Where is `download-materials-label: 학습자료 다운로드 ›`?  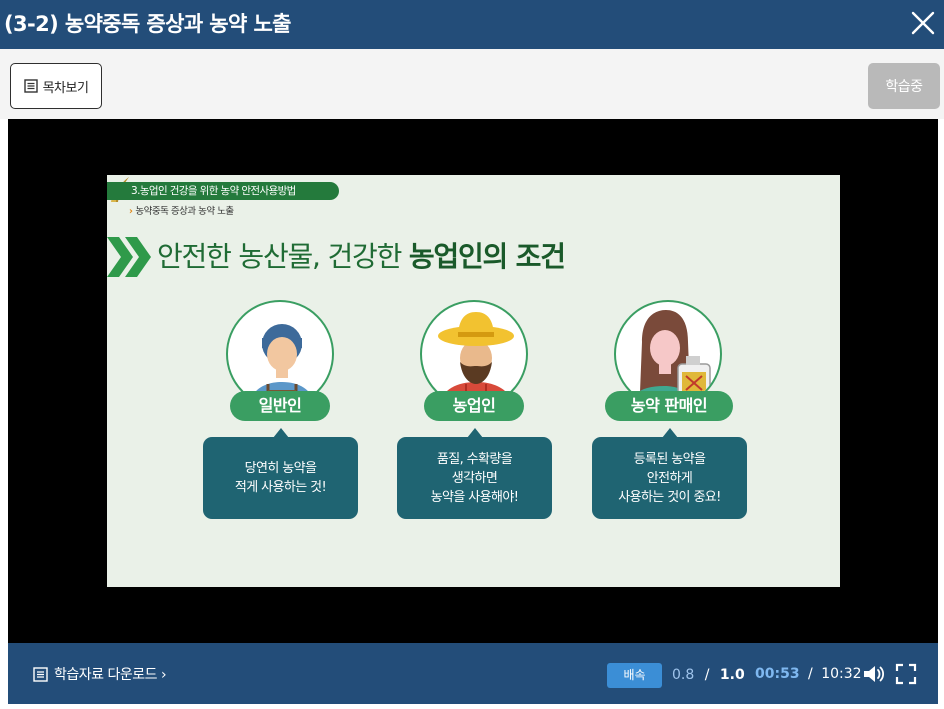 download-materials-label: 학습자료 다운로드 › is located at coordinates (110, 675).